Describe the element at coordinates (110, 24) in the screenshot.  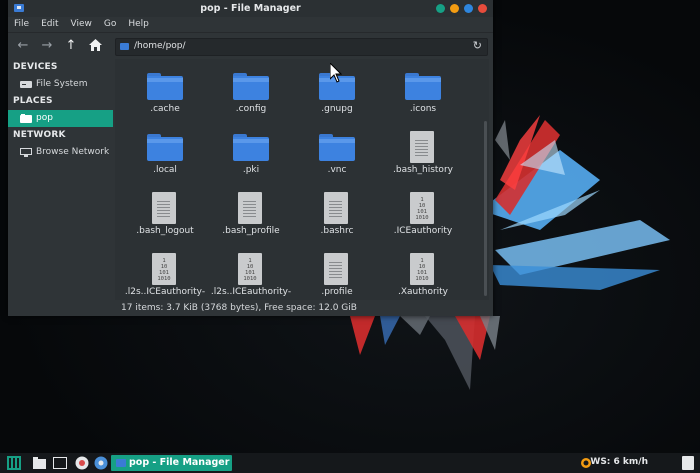
I see `menu-go: Go` at that location.